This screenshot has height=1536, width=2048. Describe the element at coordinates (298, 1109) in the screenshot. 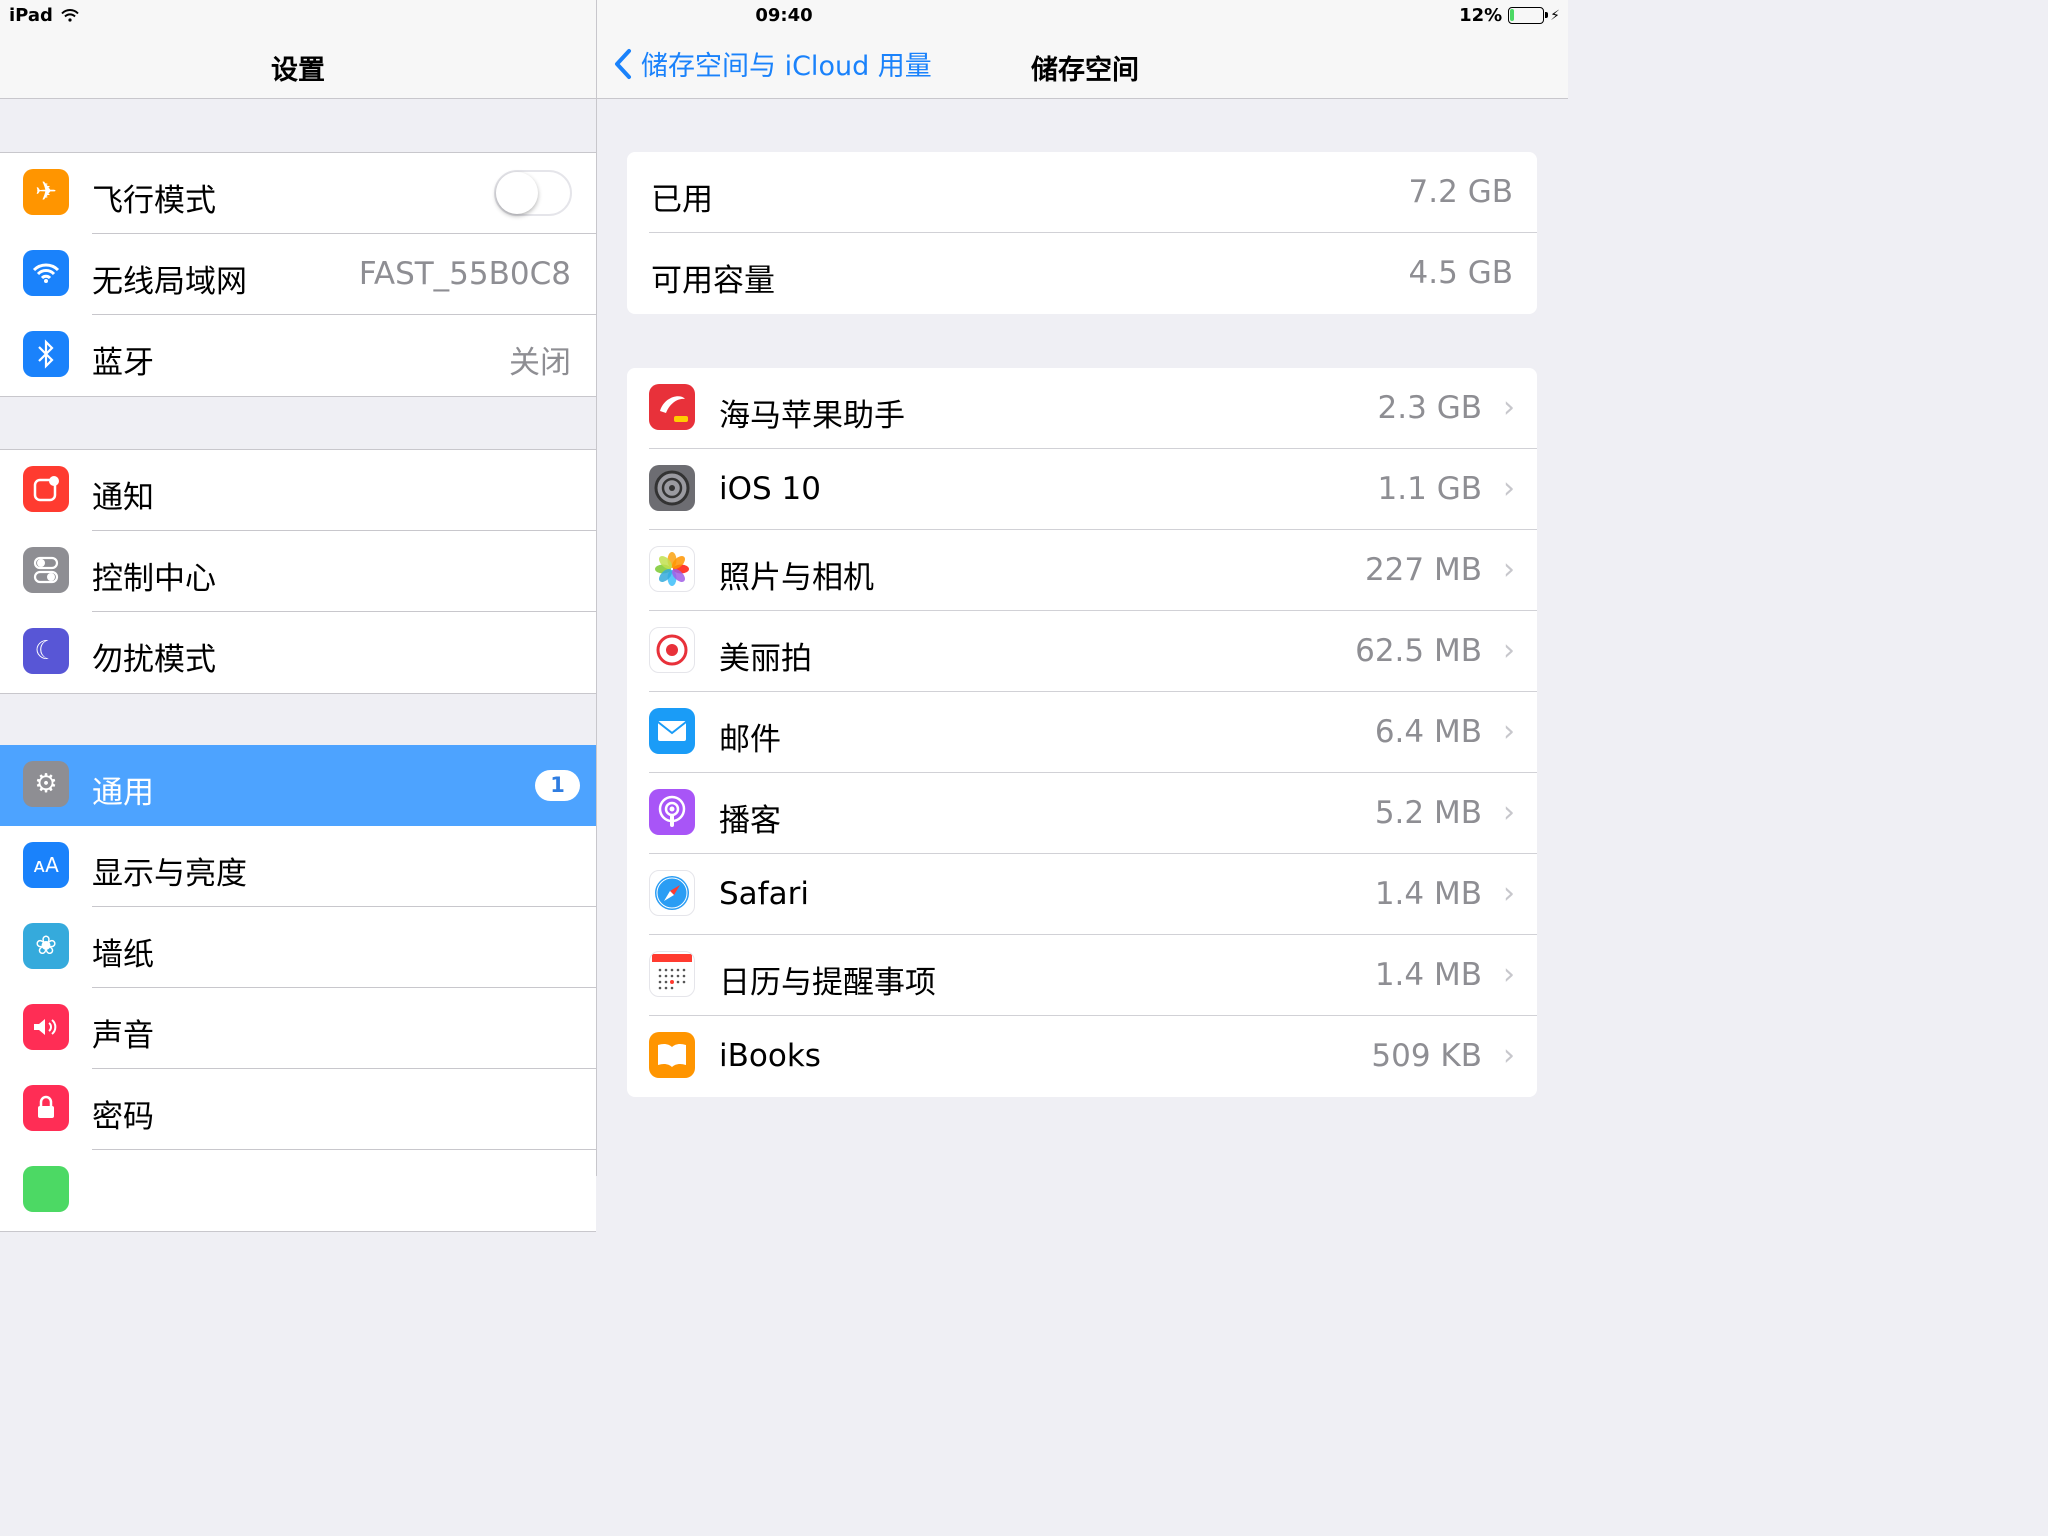

I see `sidebar-item-passcode: 密码` at that location.